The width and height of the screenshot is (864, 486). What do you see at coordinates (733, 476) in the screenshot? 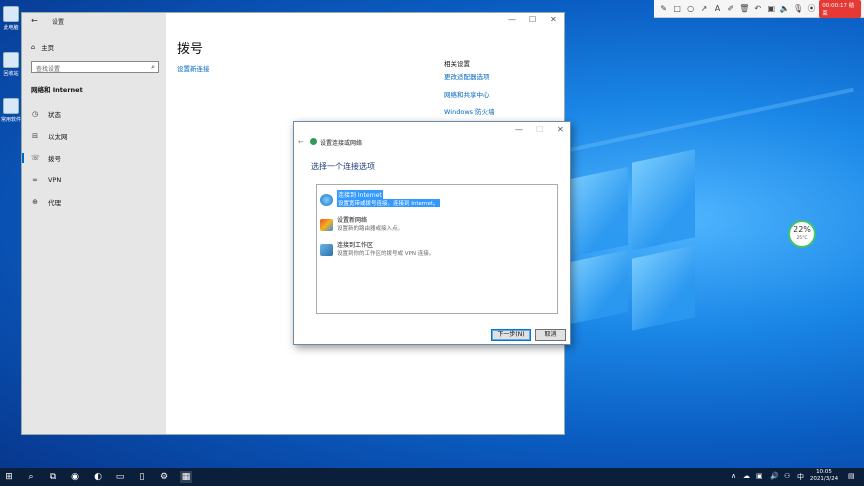
I see `chevron-up-icon: ∧` at bounding box center [733, 476].